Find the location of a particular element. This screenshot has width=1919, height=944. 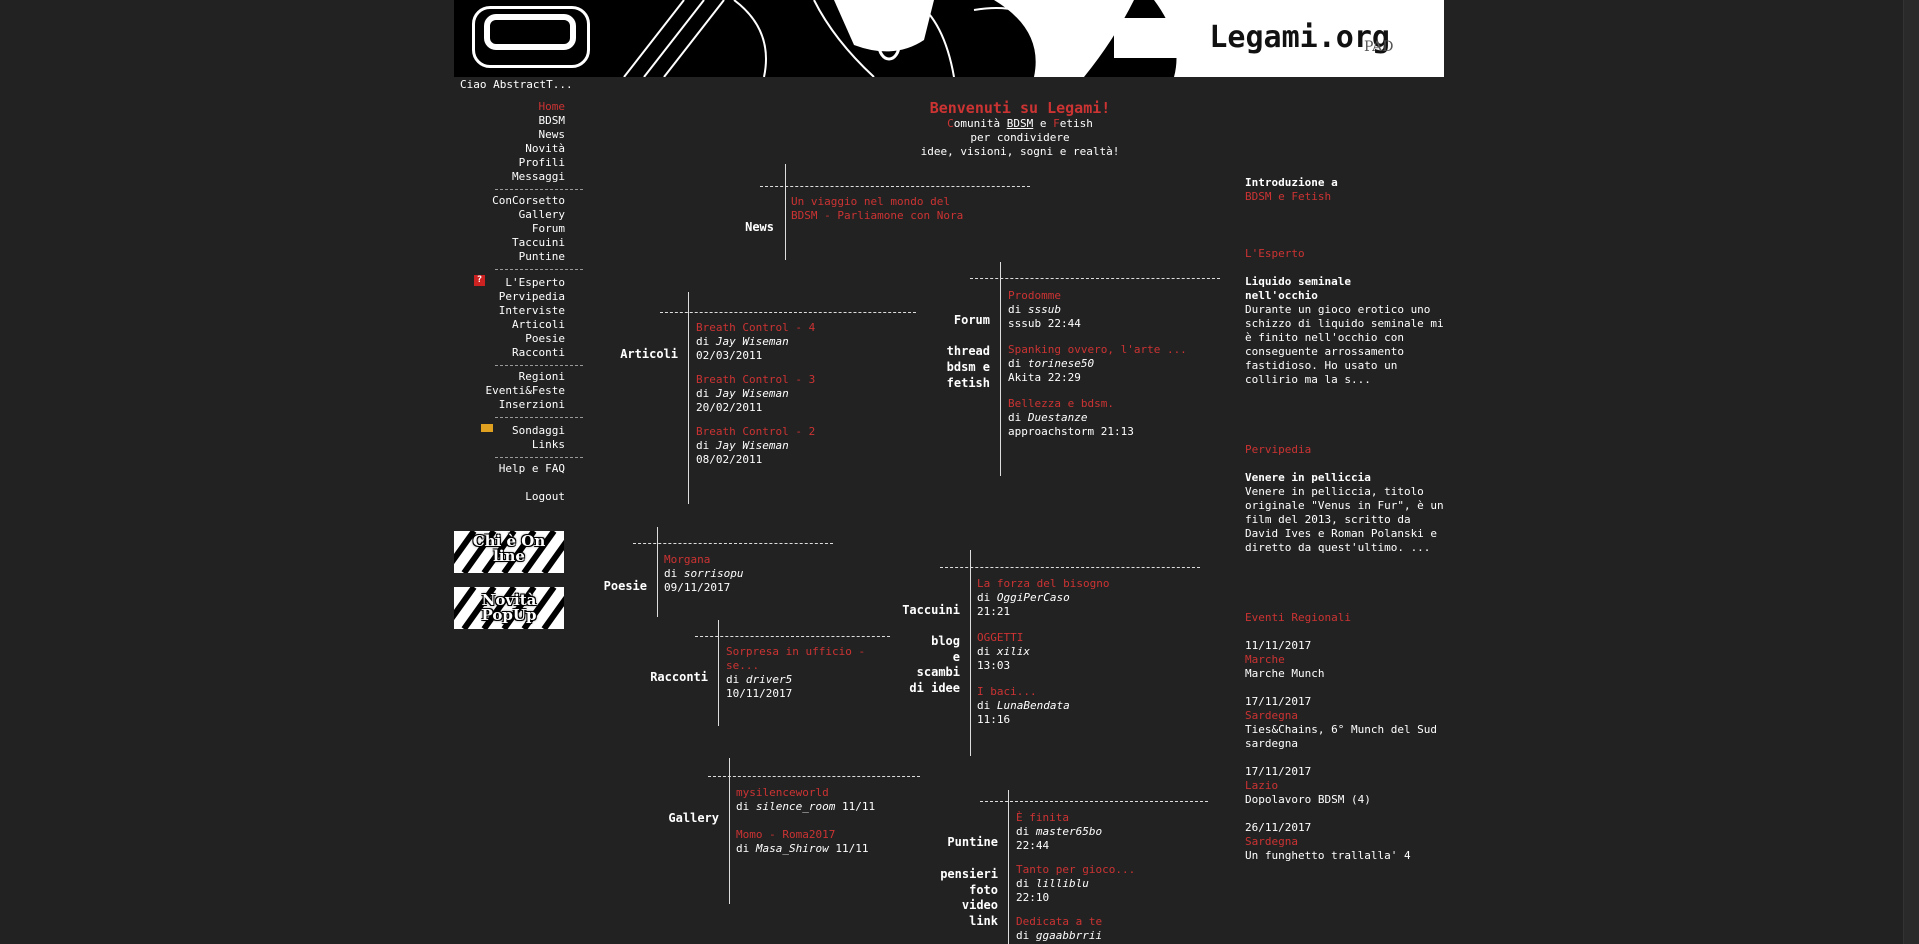

pin-author: ggaabbrrii is located at coordinates (1069, 935).